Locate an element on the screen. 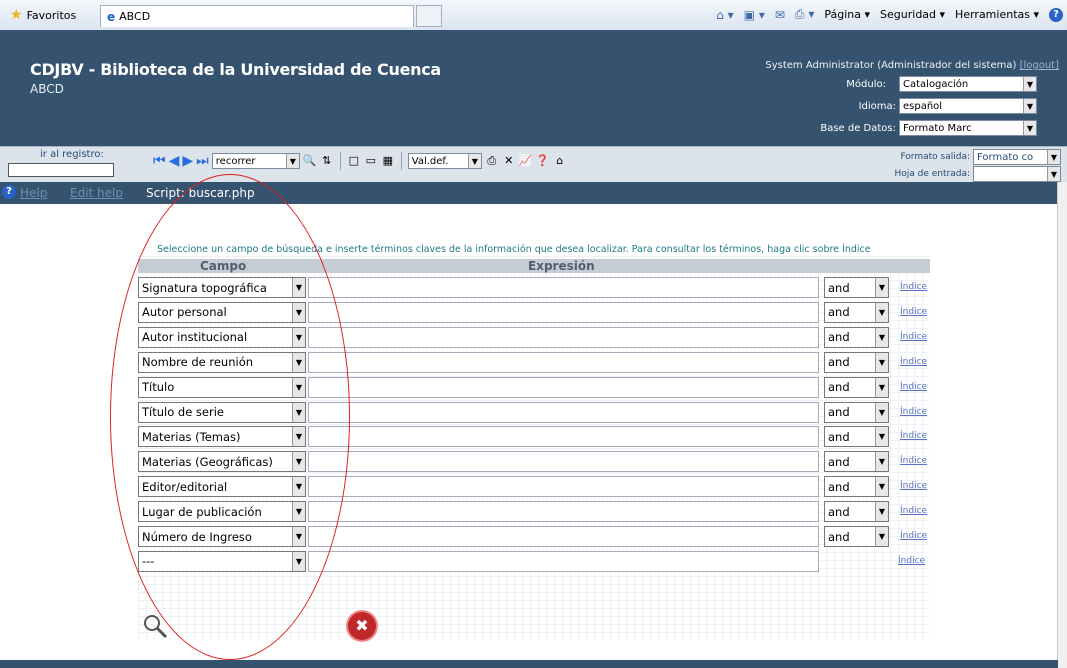  campo-select: Autor institucional ▼ is located at coordinates (222, 337).